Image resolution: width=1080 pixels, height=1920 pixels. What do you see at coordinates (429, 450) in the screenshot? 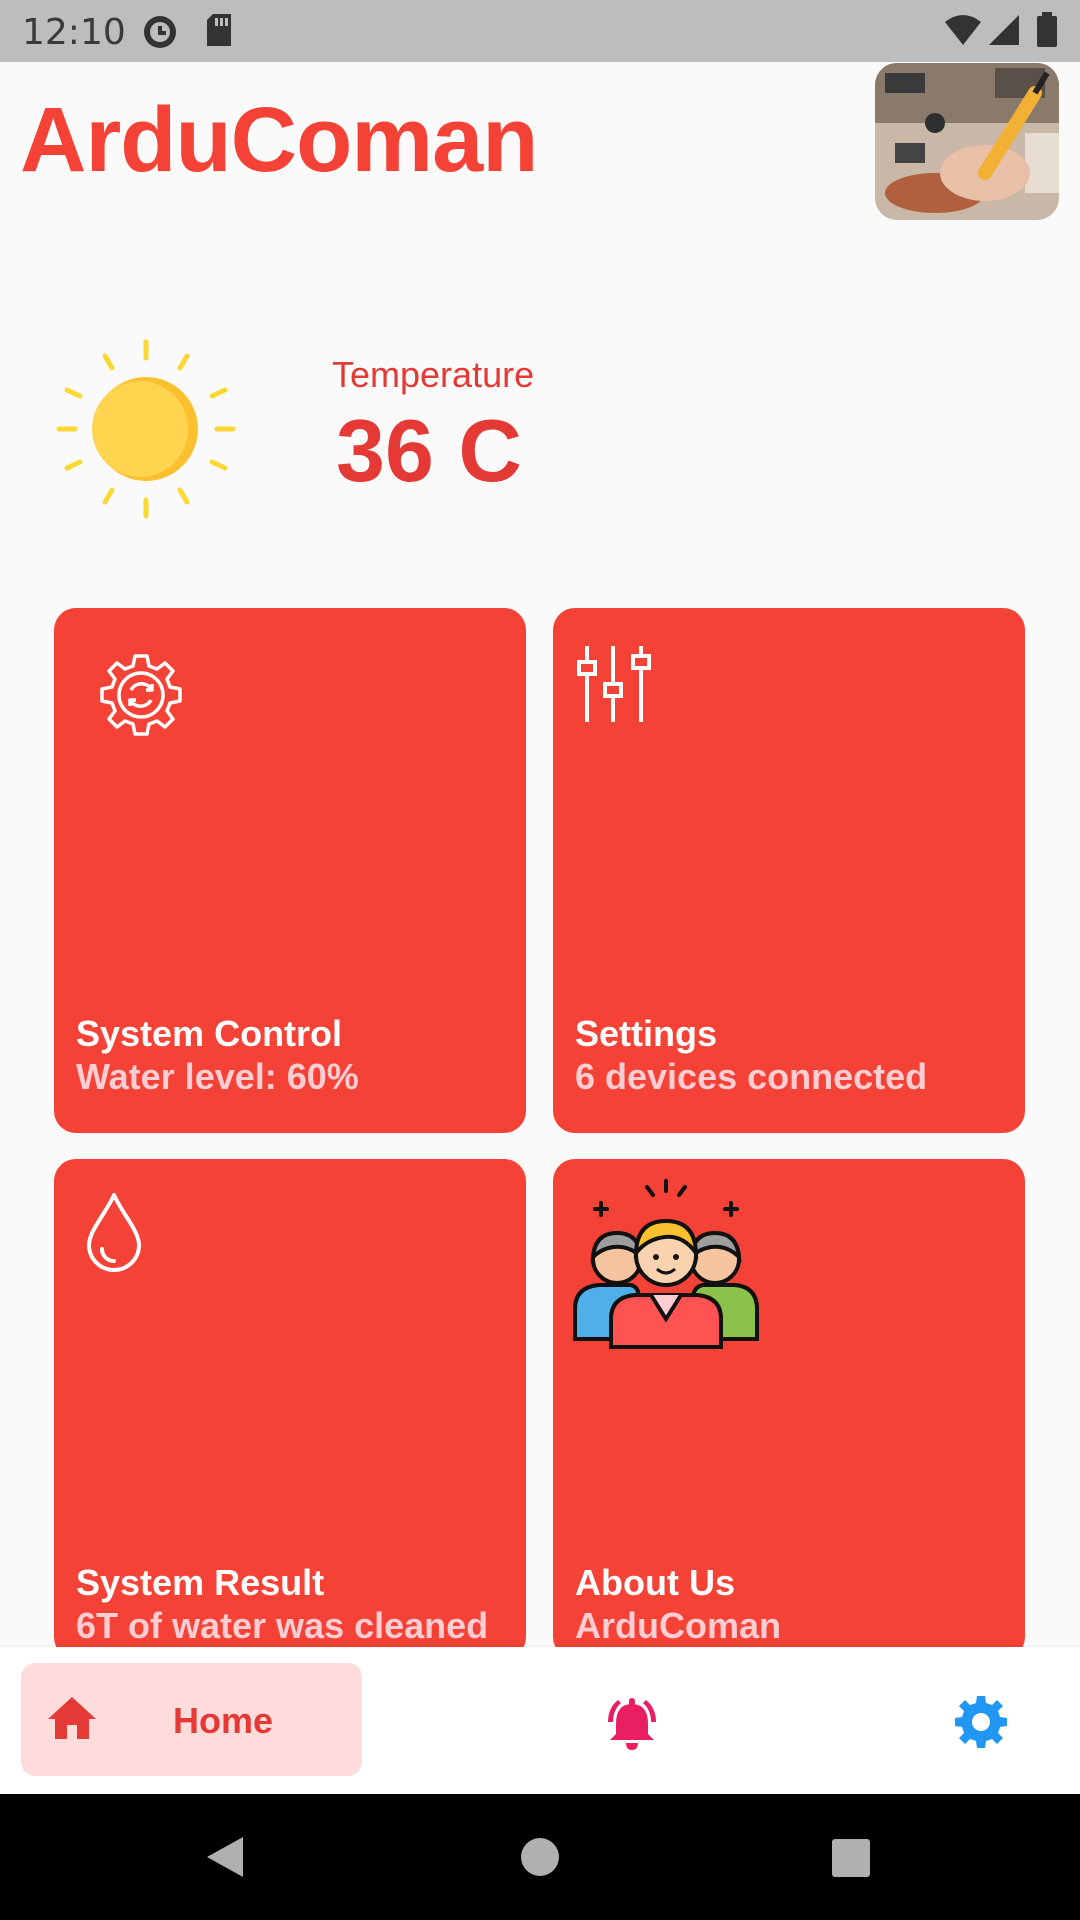
I see `temperature-value: 36 C` at bounding box center [429, 450].